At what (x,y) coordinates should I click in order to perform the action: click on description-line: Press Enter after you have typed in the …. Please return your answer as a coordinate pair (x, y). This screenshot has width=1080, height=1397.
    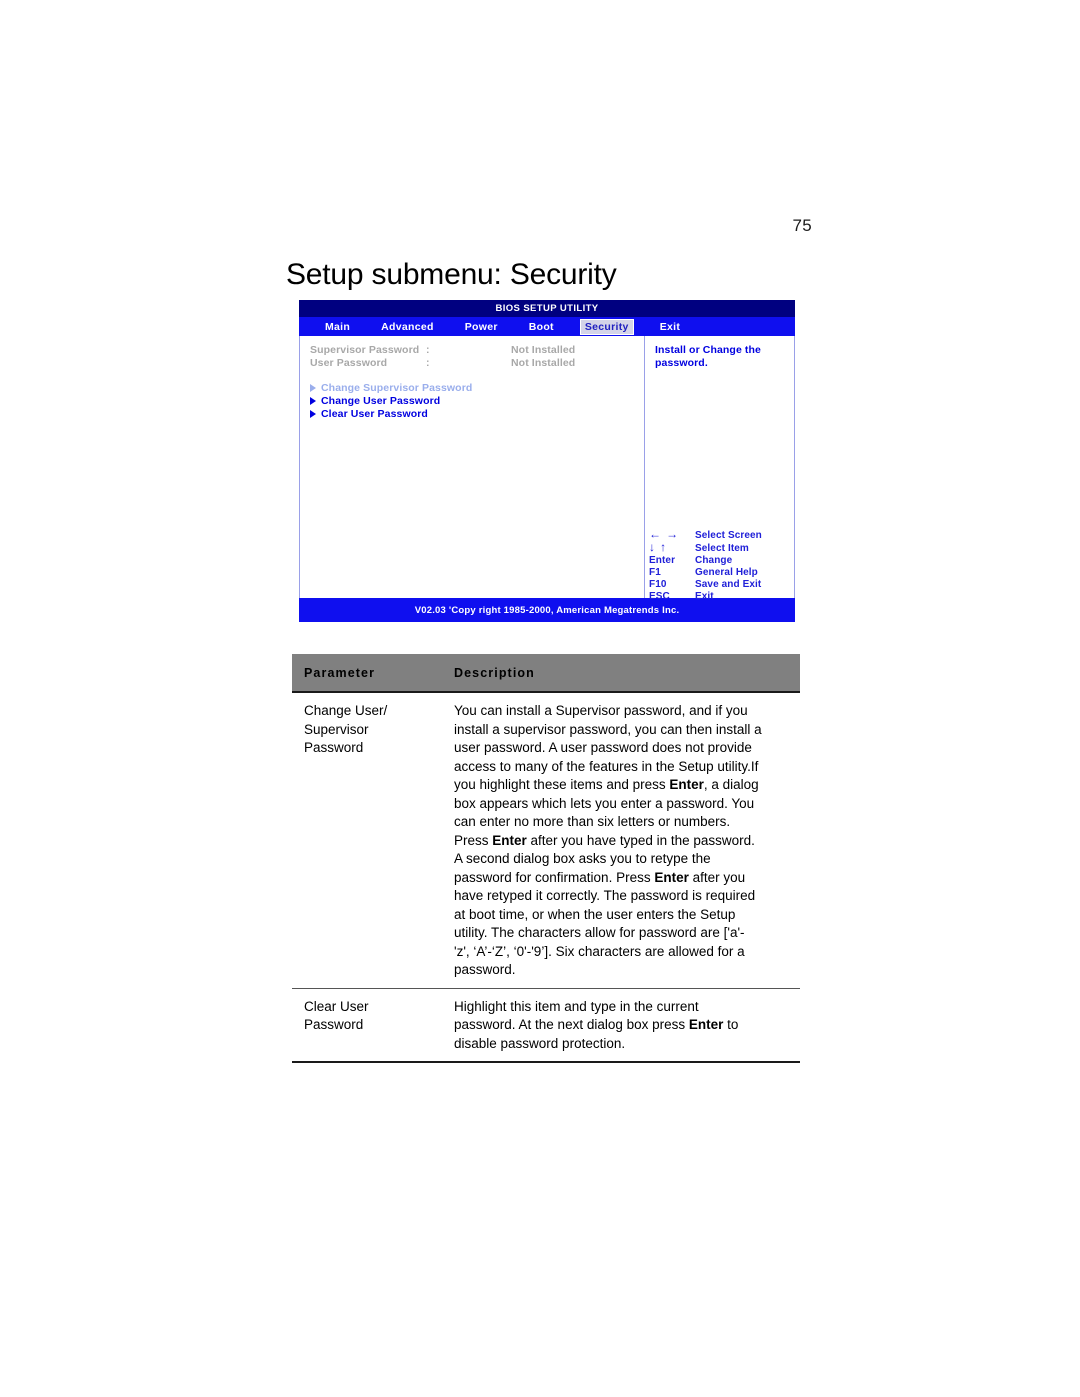
    Looking at the image, I should click on (625, 841).